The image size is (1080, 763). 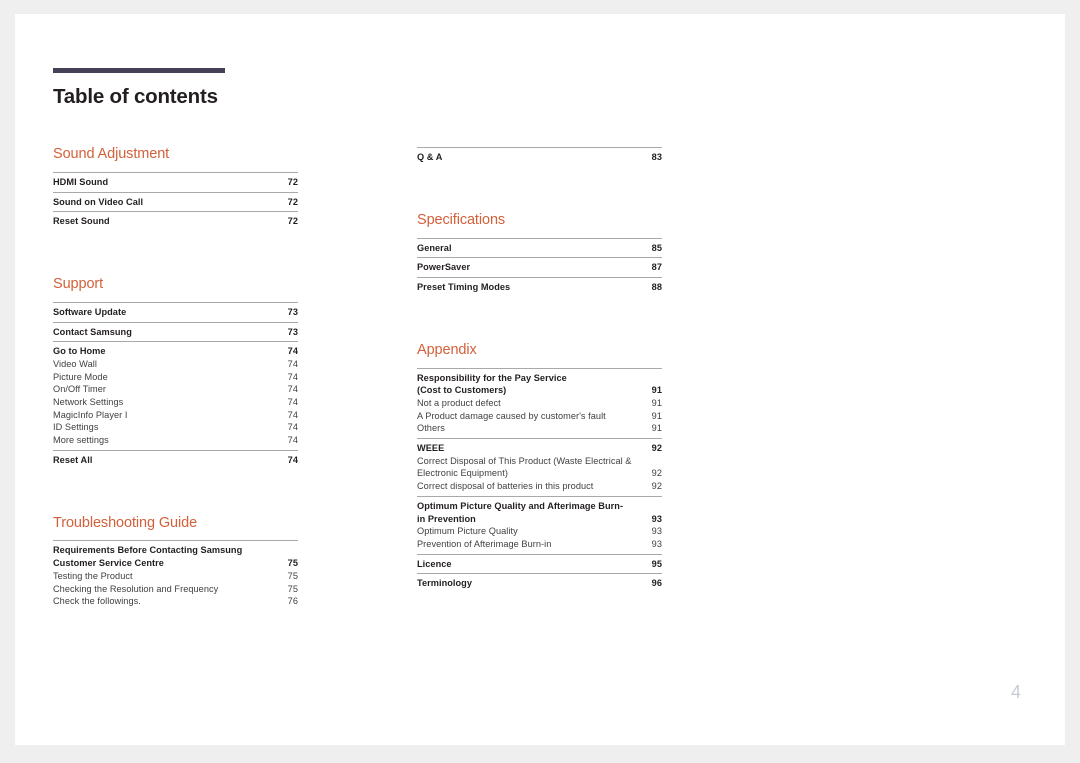 What do you see at coordinates (656, 267) in the screenshot?
I see `toc-entry-page-number: 87` at bounding box center [656, 267].